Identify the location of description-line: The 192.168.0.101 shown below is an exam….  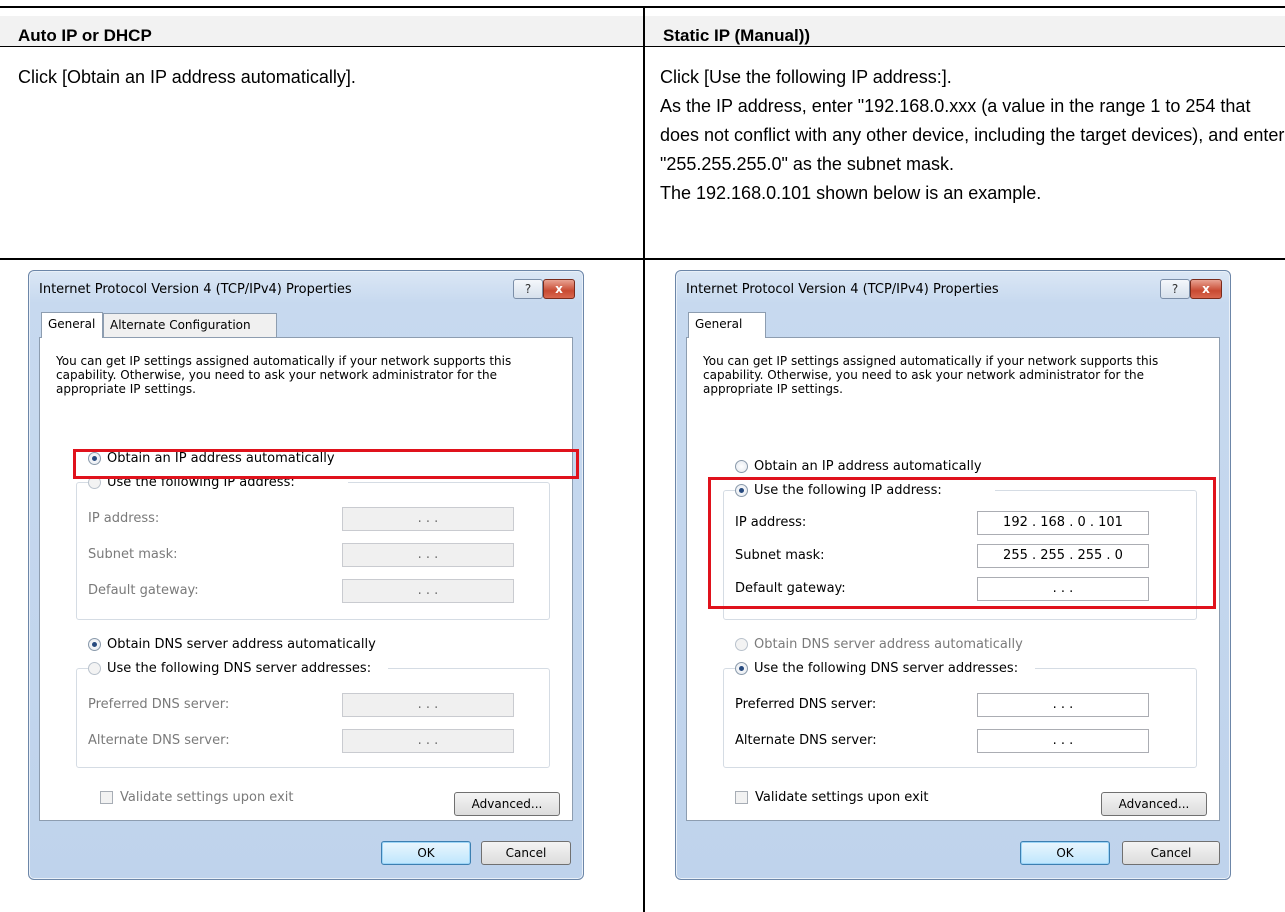
(851, 193).